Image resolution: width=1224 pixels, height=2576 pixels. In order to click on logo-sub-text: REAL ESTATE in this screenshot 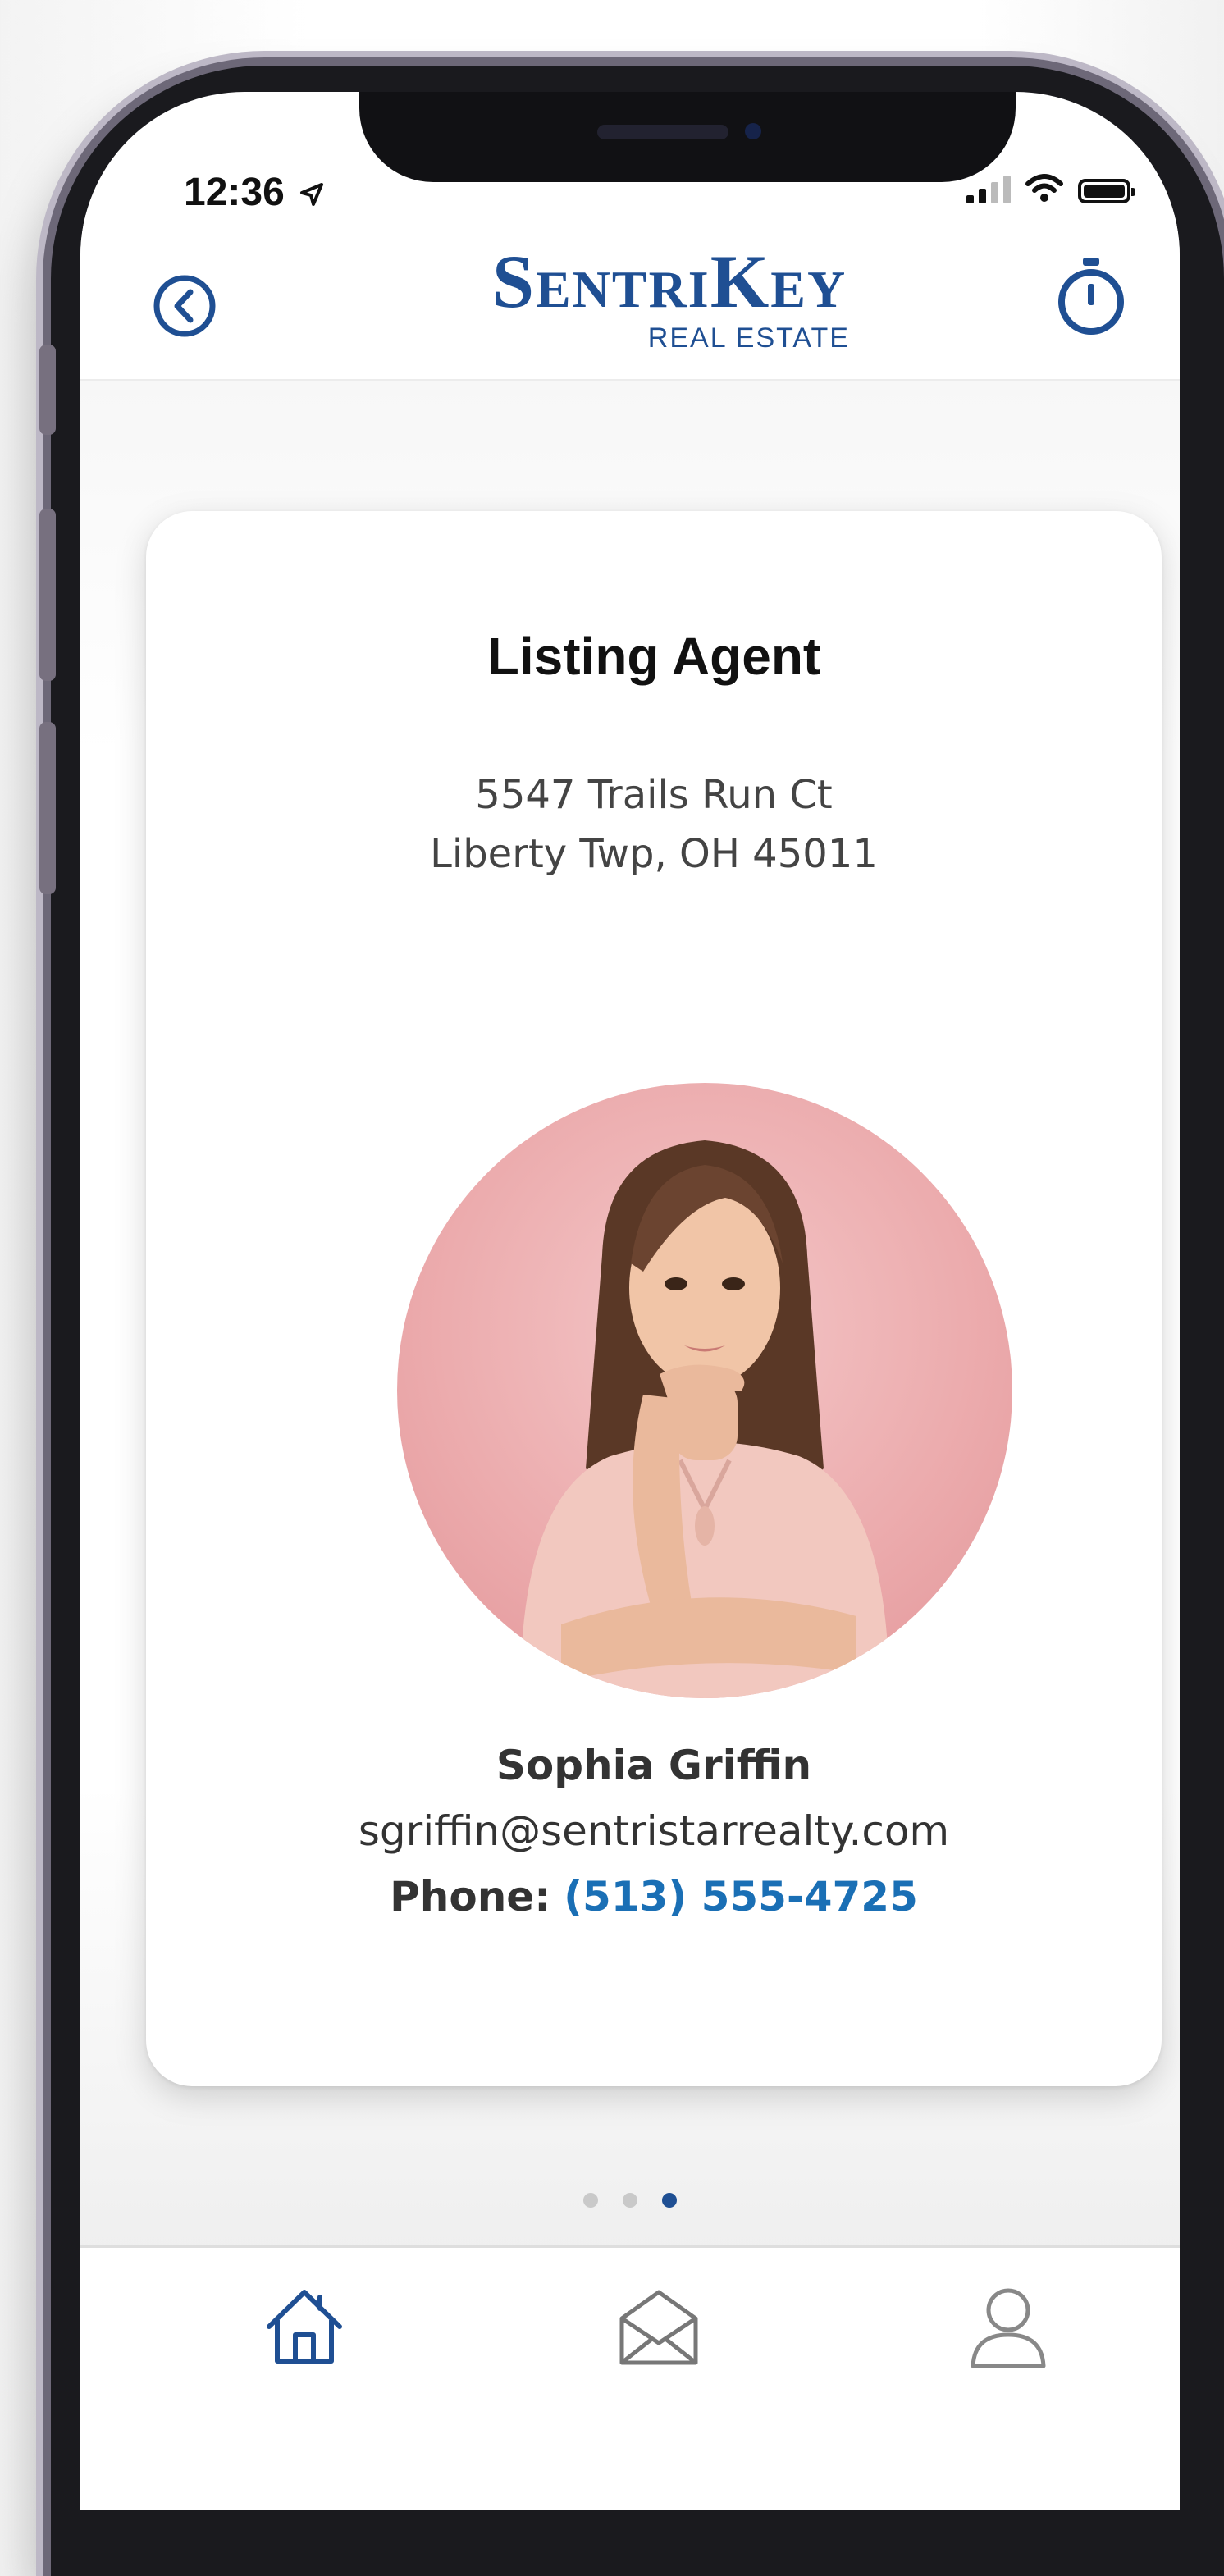, I will do `click(749, 338)`.